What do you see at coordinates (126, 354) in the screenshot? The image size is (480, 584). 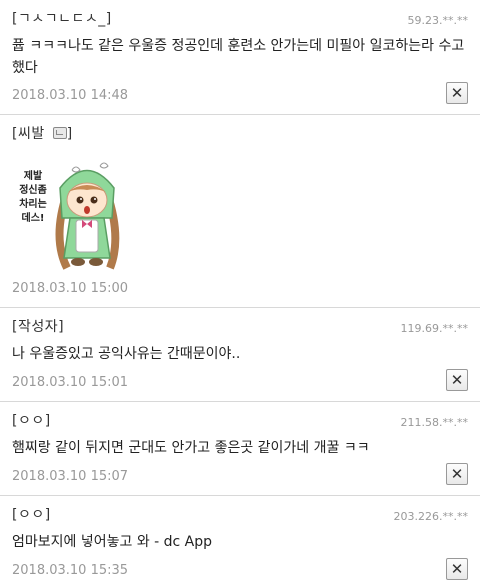 I see `comment-body: 나 우울증있고 공익사유는 간때문이야..` at bounding box center [126, 354].